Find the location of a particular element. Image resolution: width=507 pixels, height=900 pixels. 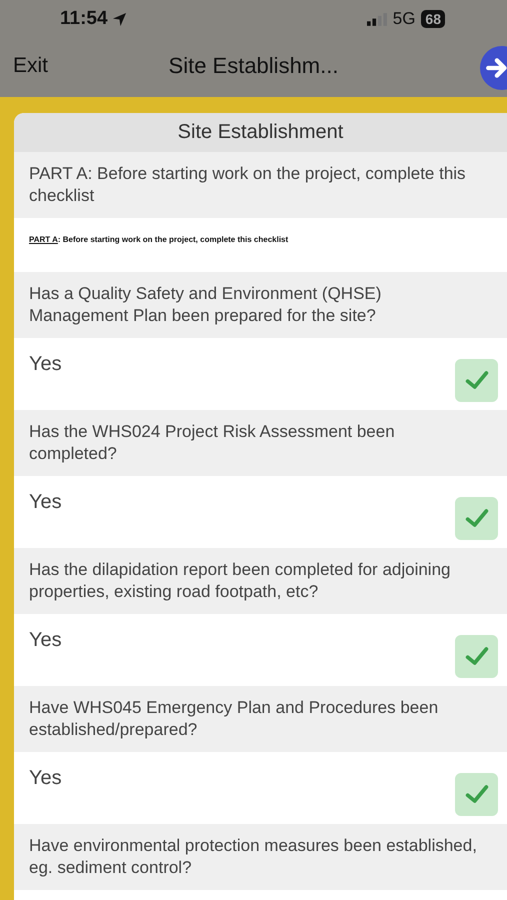

question-text: Has the WHS024 Project Risk Assessment been completed? is located at coordinates (212, 443).